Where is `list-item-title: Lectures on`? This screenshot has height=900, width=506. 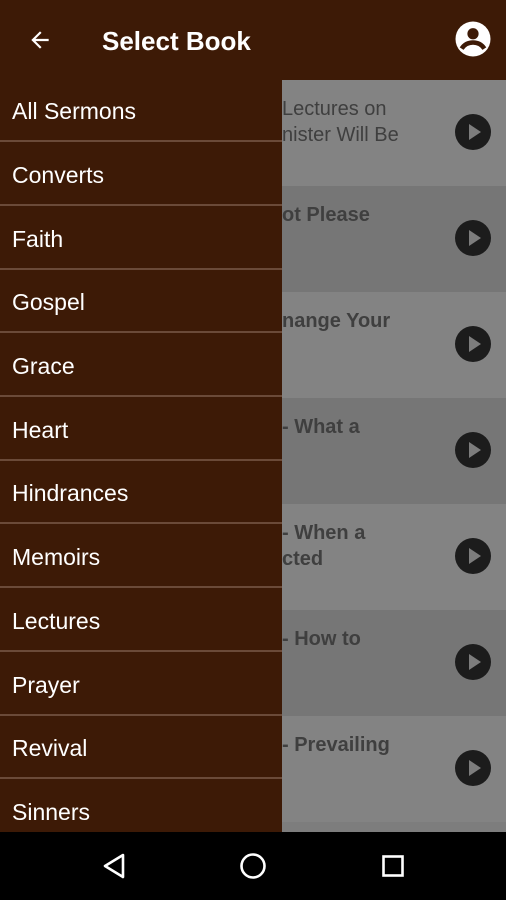 list-item-title: Lectures on is located at coordinates (334, 109).